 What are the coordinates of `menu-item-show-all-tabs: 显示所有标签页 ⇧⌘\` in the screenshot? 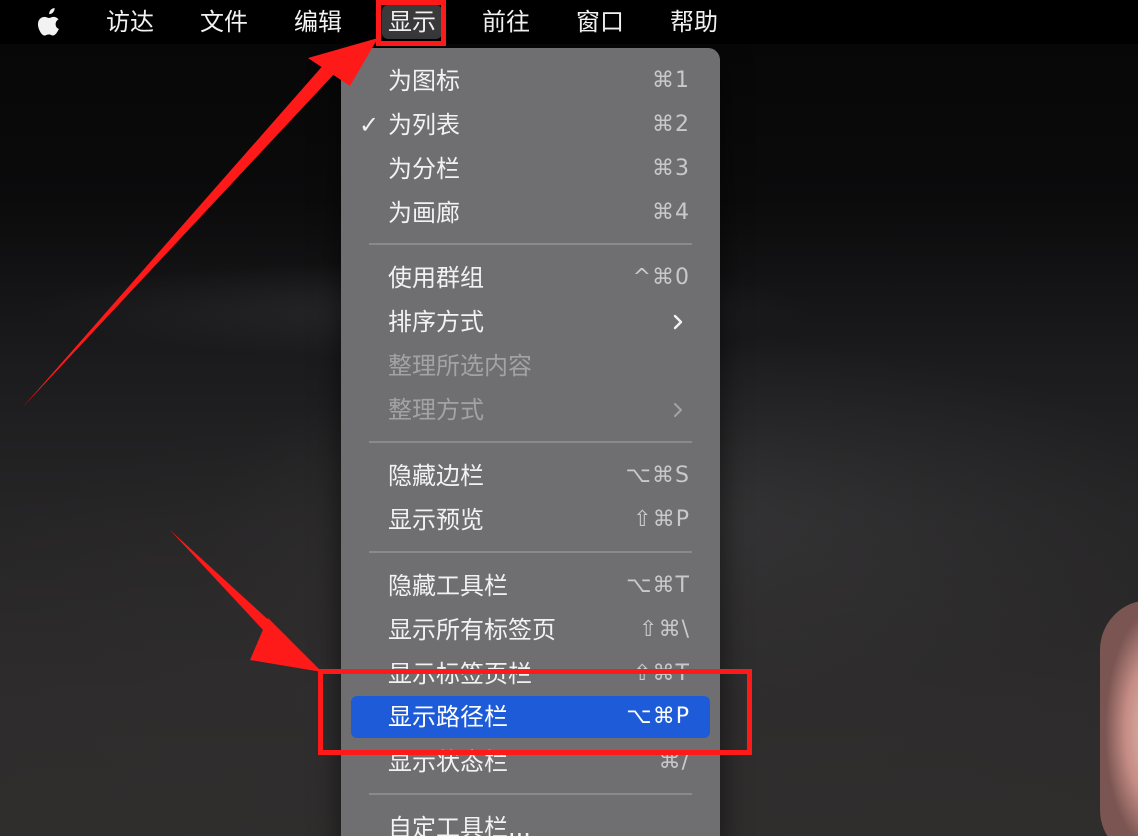 It's located at (530, 630).